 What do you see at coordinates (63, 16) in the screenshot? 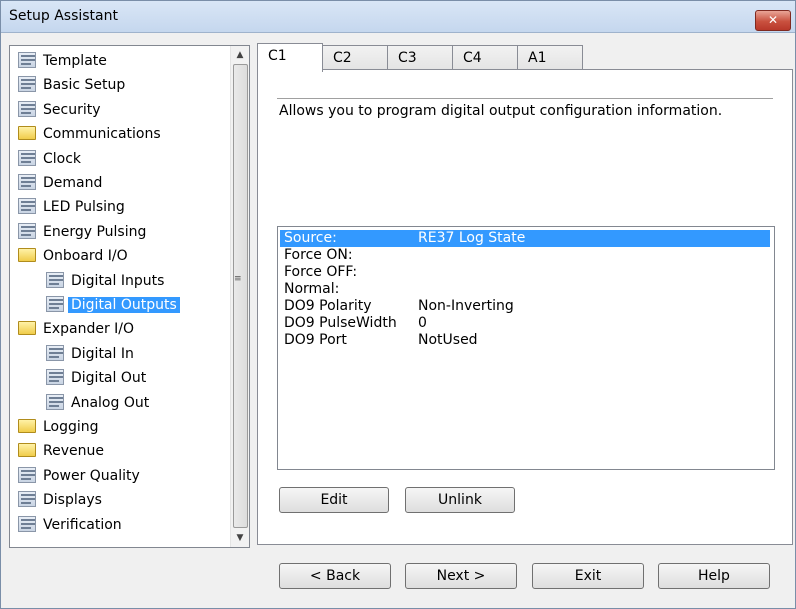
I see `window-title: Setup Assistant` at bounding box center [63, 16].